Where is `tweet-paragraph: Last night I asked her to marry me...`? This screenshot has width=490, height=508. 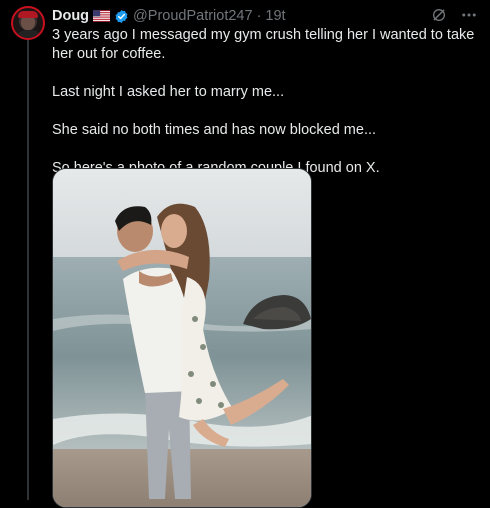
tweet-paragraph: Last night I asked her to marry me... is located at coordinates (168, 92).